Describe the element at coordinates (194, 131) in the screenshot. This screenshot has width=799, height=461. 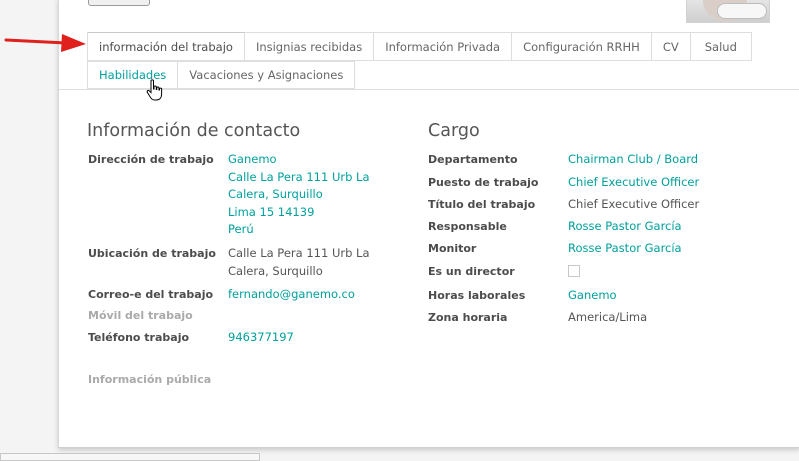
I see `contact-section-title: Información de contacto` at that location.